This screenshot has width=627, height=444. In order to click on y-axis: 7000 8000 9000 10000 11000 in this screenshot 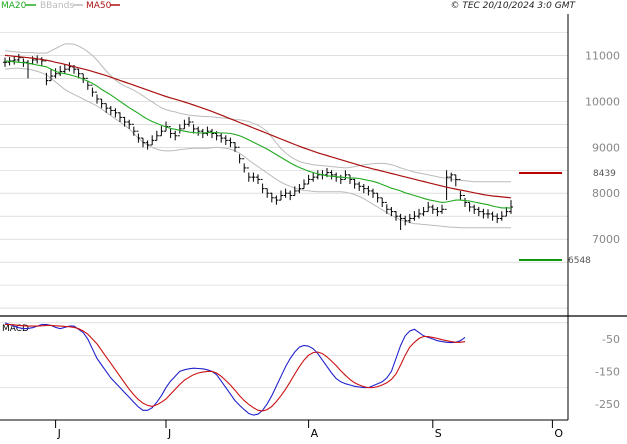, I will do `click(602, 147)`.